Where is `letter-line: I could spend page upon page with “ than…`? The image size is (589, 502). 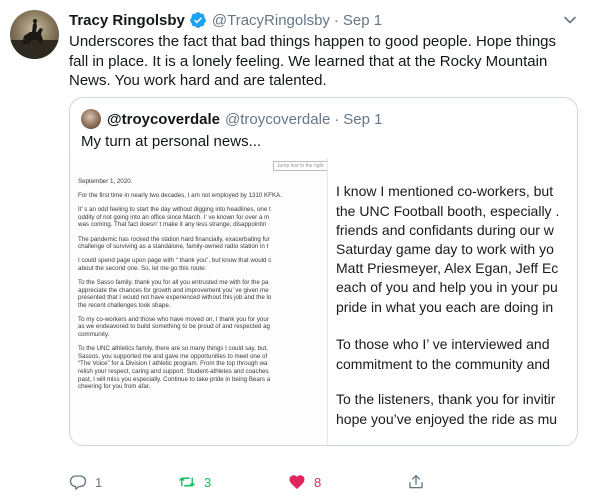 letter-line: I could spend page upon page with “ than… is located at coordinates (175, 261).